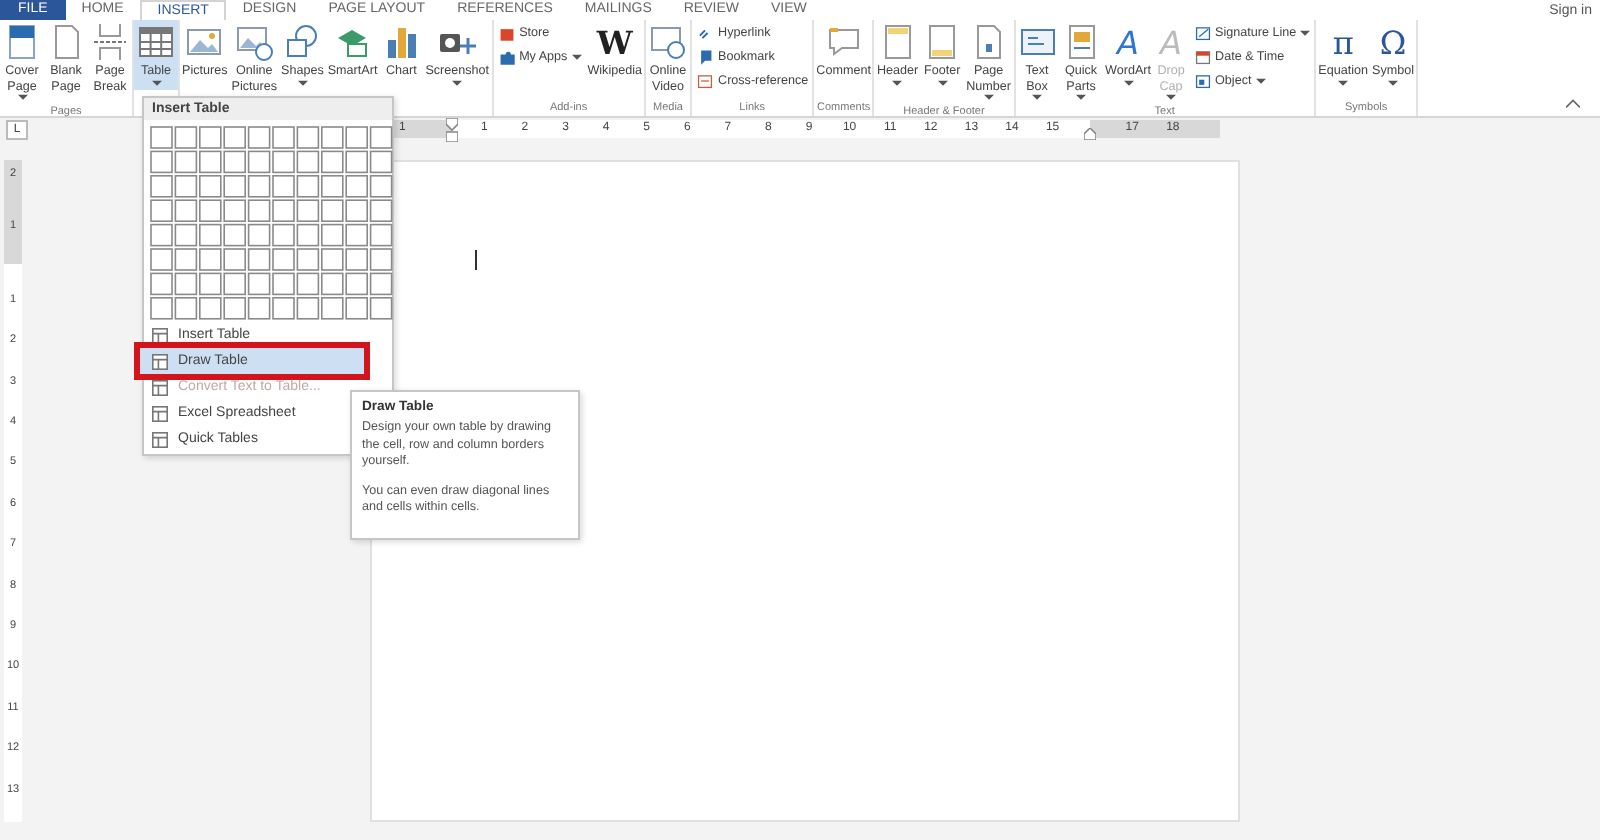 This screenshot has width=1600, height=840. I want to click on collapse-ribbon-icon, so click(1573, 103).